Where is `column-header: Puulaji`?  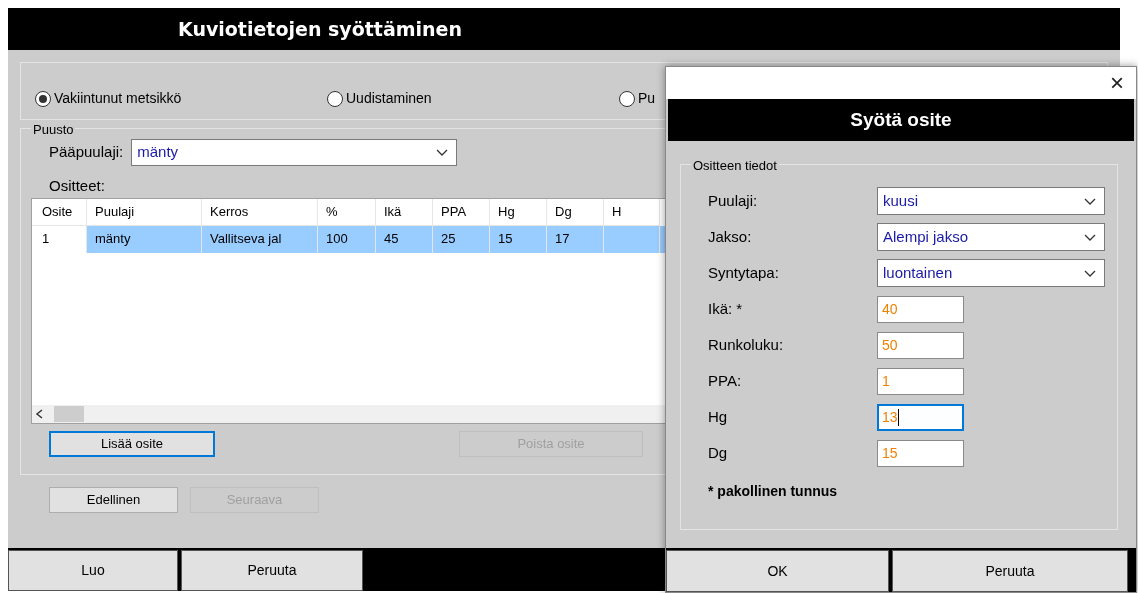 column-header: Puulaji is located at coordinates (144, 212).